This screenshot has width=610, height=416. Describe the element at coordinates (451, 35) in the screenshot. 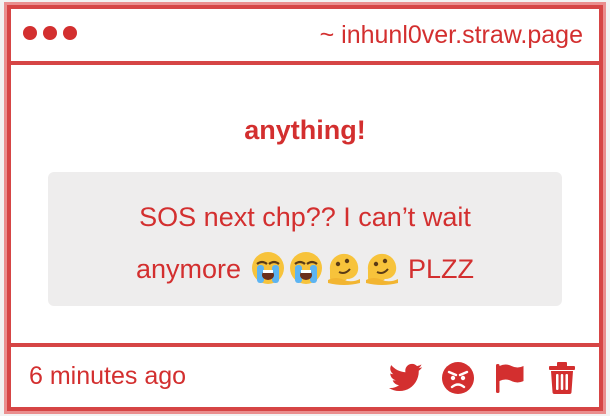

I see `site-url: ~ inhunl0ver.straw.page` at that location.